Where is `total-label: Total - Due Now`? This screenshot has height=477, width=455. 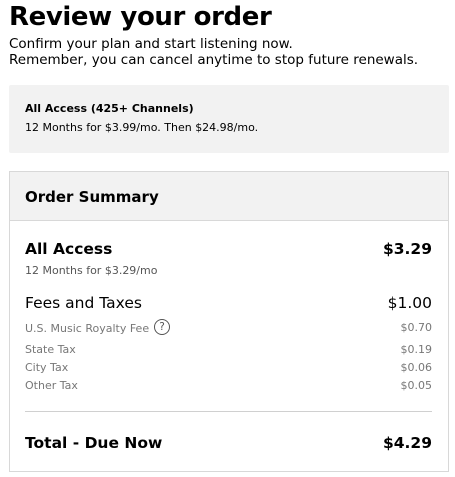
total-label: Total - Due Now is located at coordinates (94, 443).